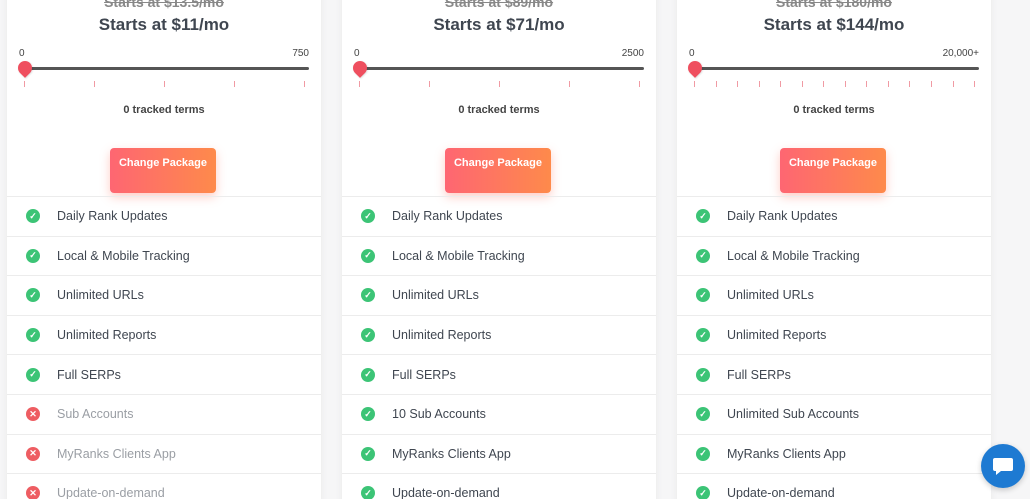 This screenshot has height=499, width=1030. Describe the element at coordinates (95, 414) in the screenshot. I see `feature-label: Sub Accounts` at that location.